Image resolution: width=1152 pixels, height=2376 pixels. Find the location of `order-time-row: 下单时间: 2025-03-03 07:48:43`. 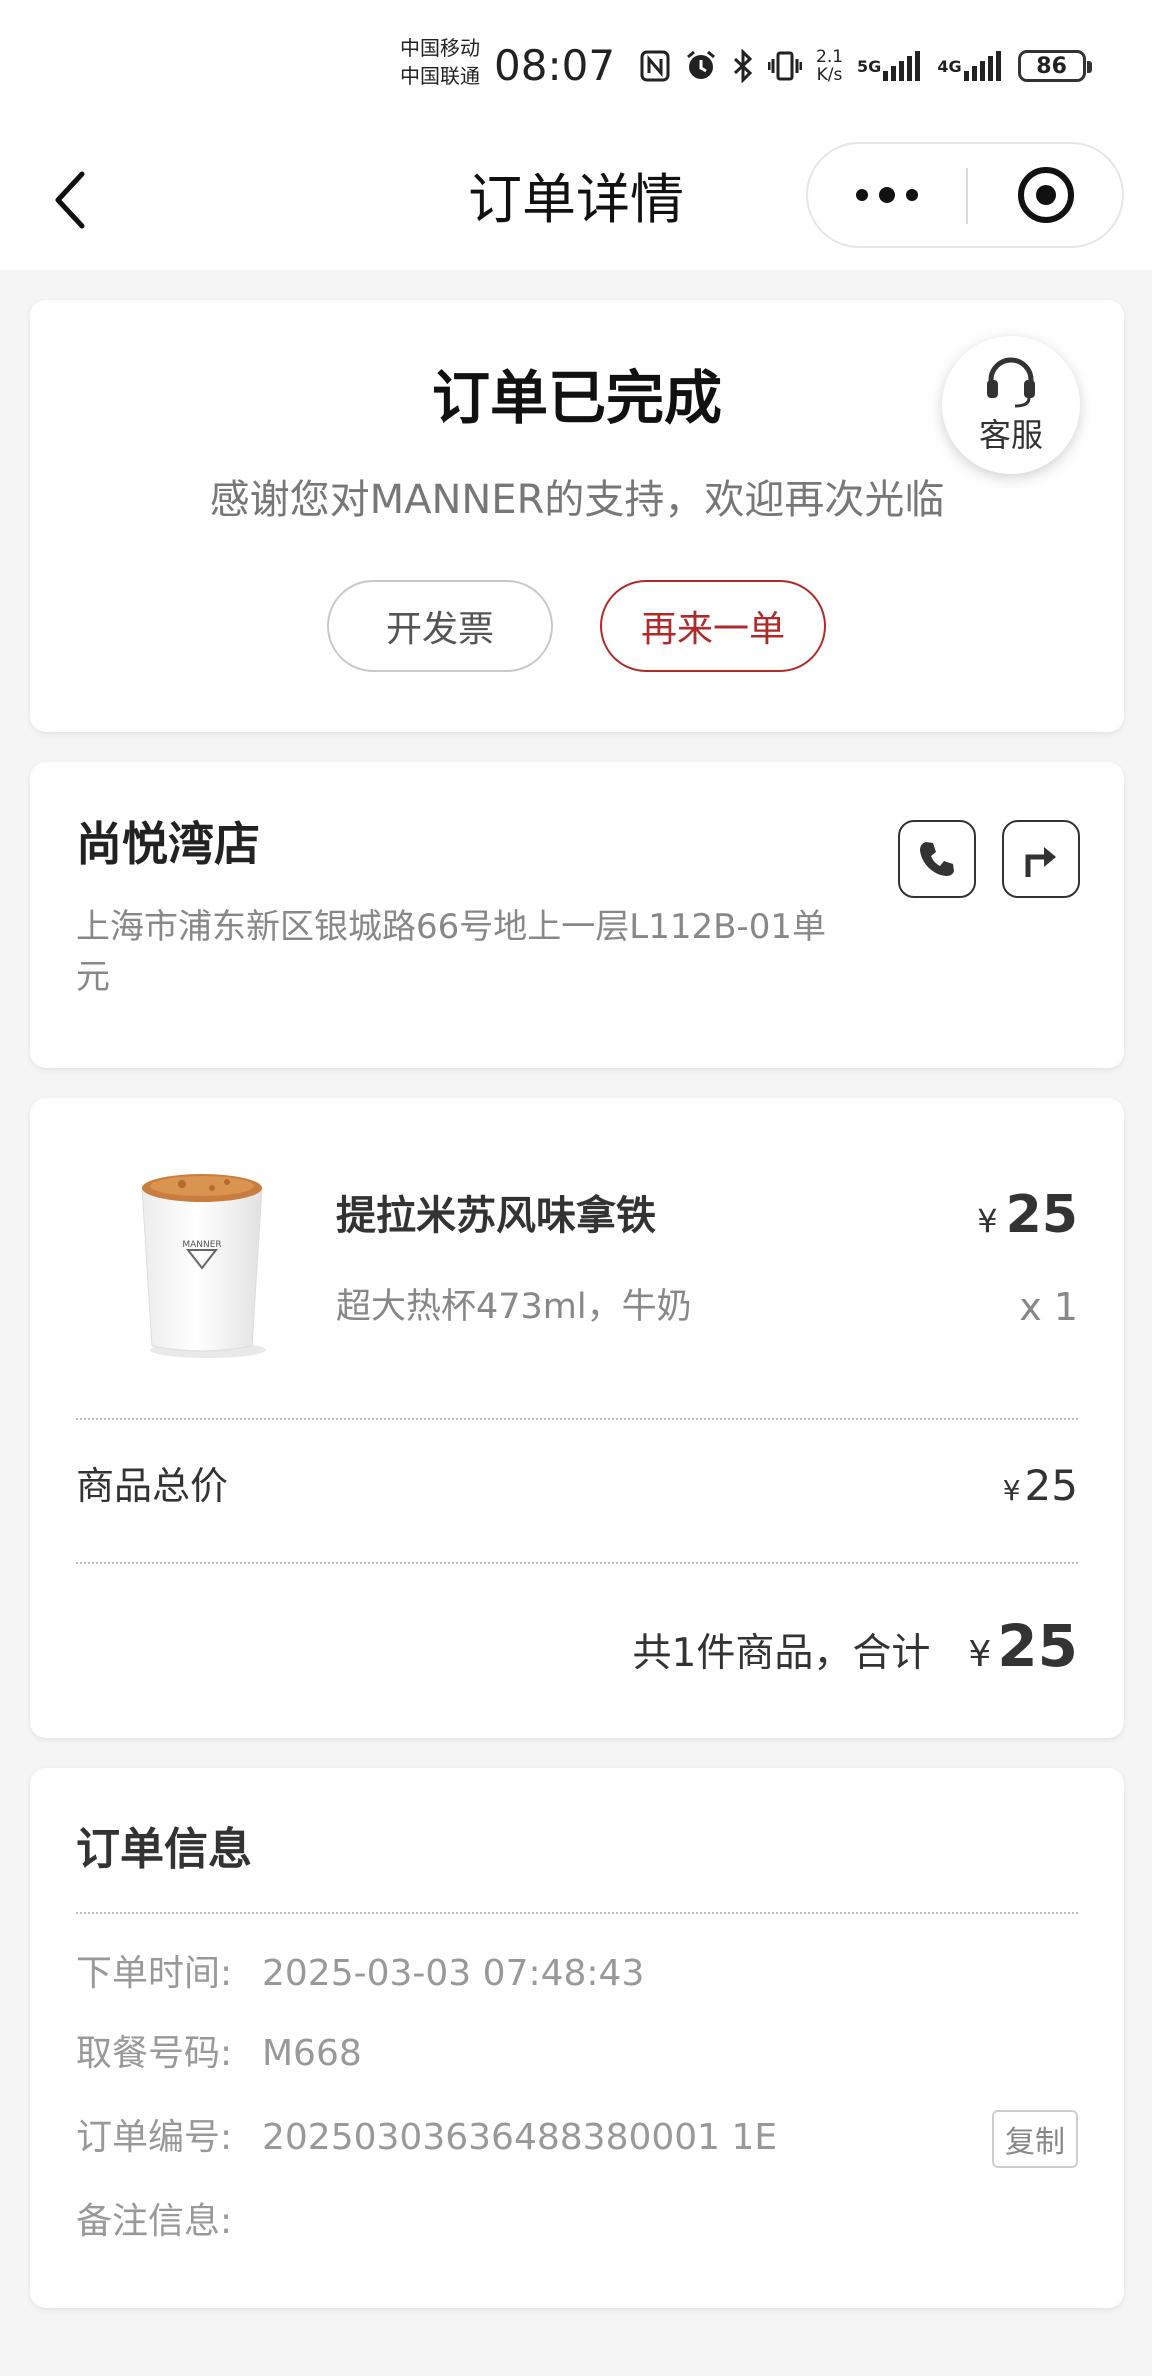

order-time-row: 下单时间: 2025-03-03 07:48:43 is located at coordinates (360, 1974).